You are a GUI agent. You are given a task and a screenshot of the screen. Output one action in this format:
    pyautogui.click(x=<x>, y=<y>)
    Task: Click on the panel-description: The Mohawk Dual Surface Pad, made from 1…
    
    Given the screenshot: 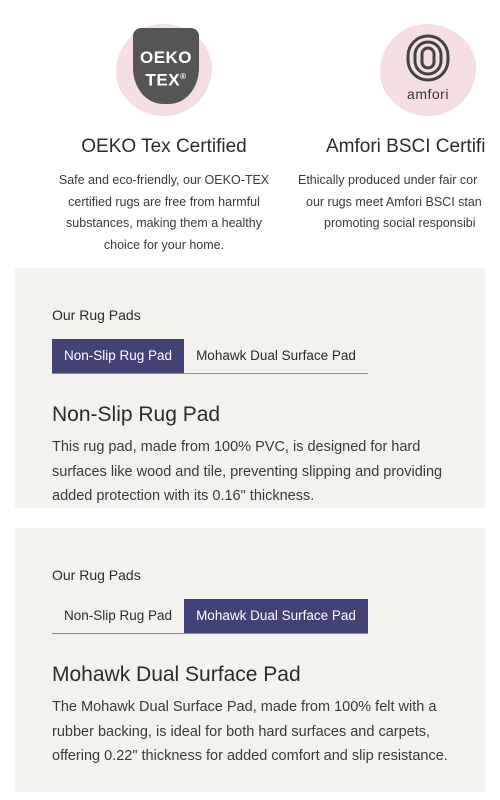 What is the action you would take?
    pyautogui.click(x=250, y=731)
    